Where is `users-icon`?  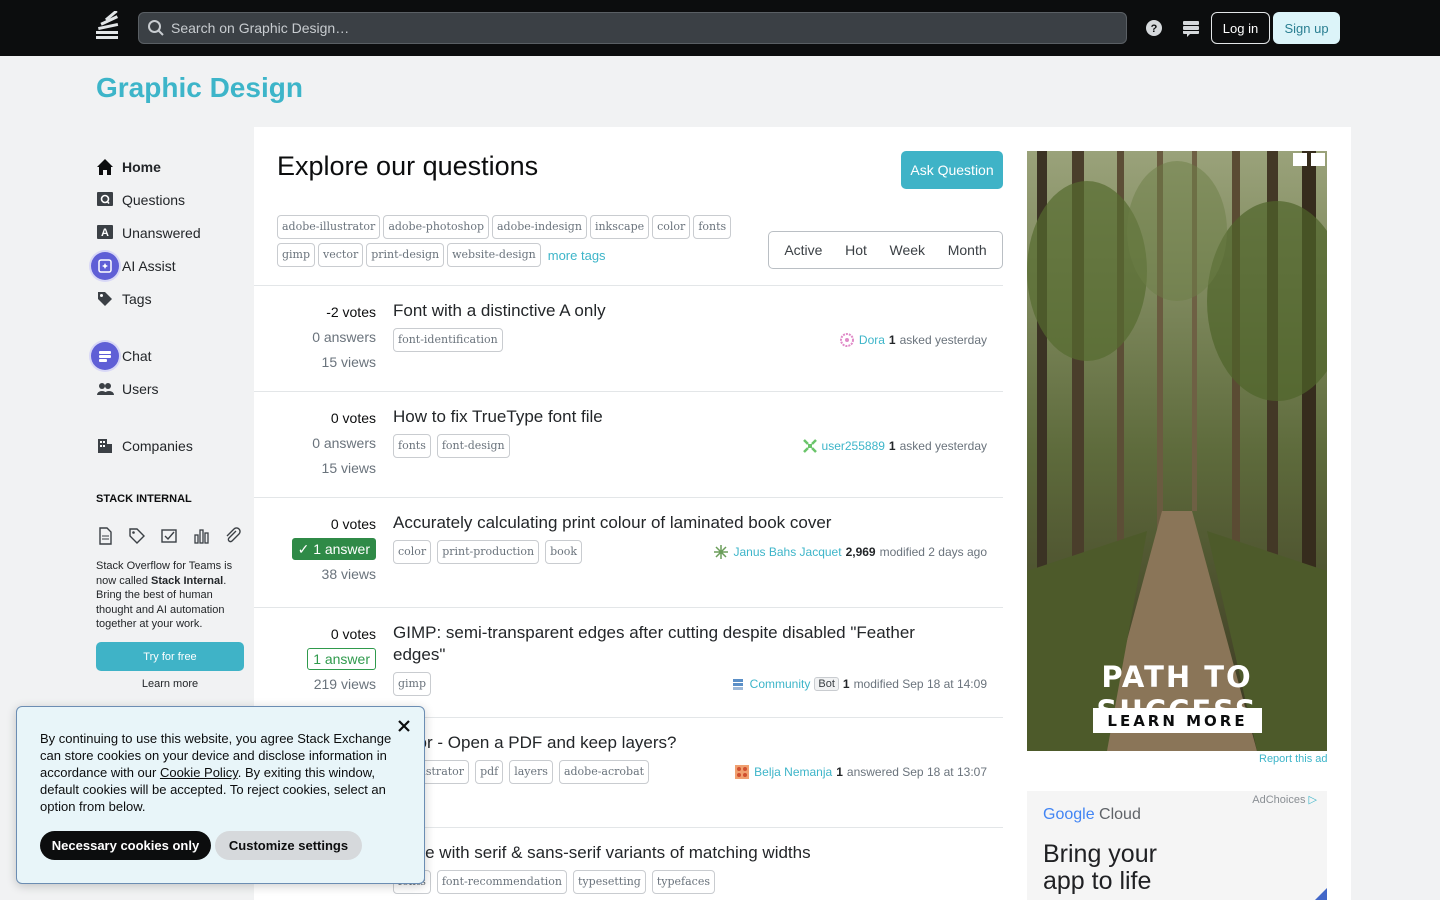
users-icon is located at coordinates (105, 389).